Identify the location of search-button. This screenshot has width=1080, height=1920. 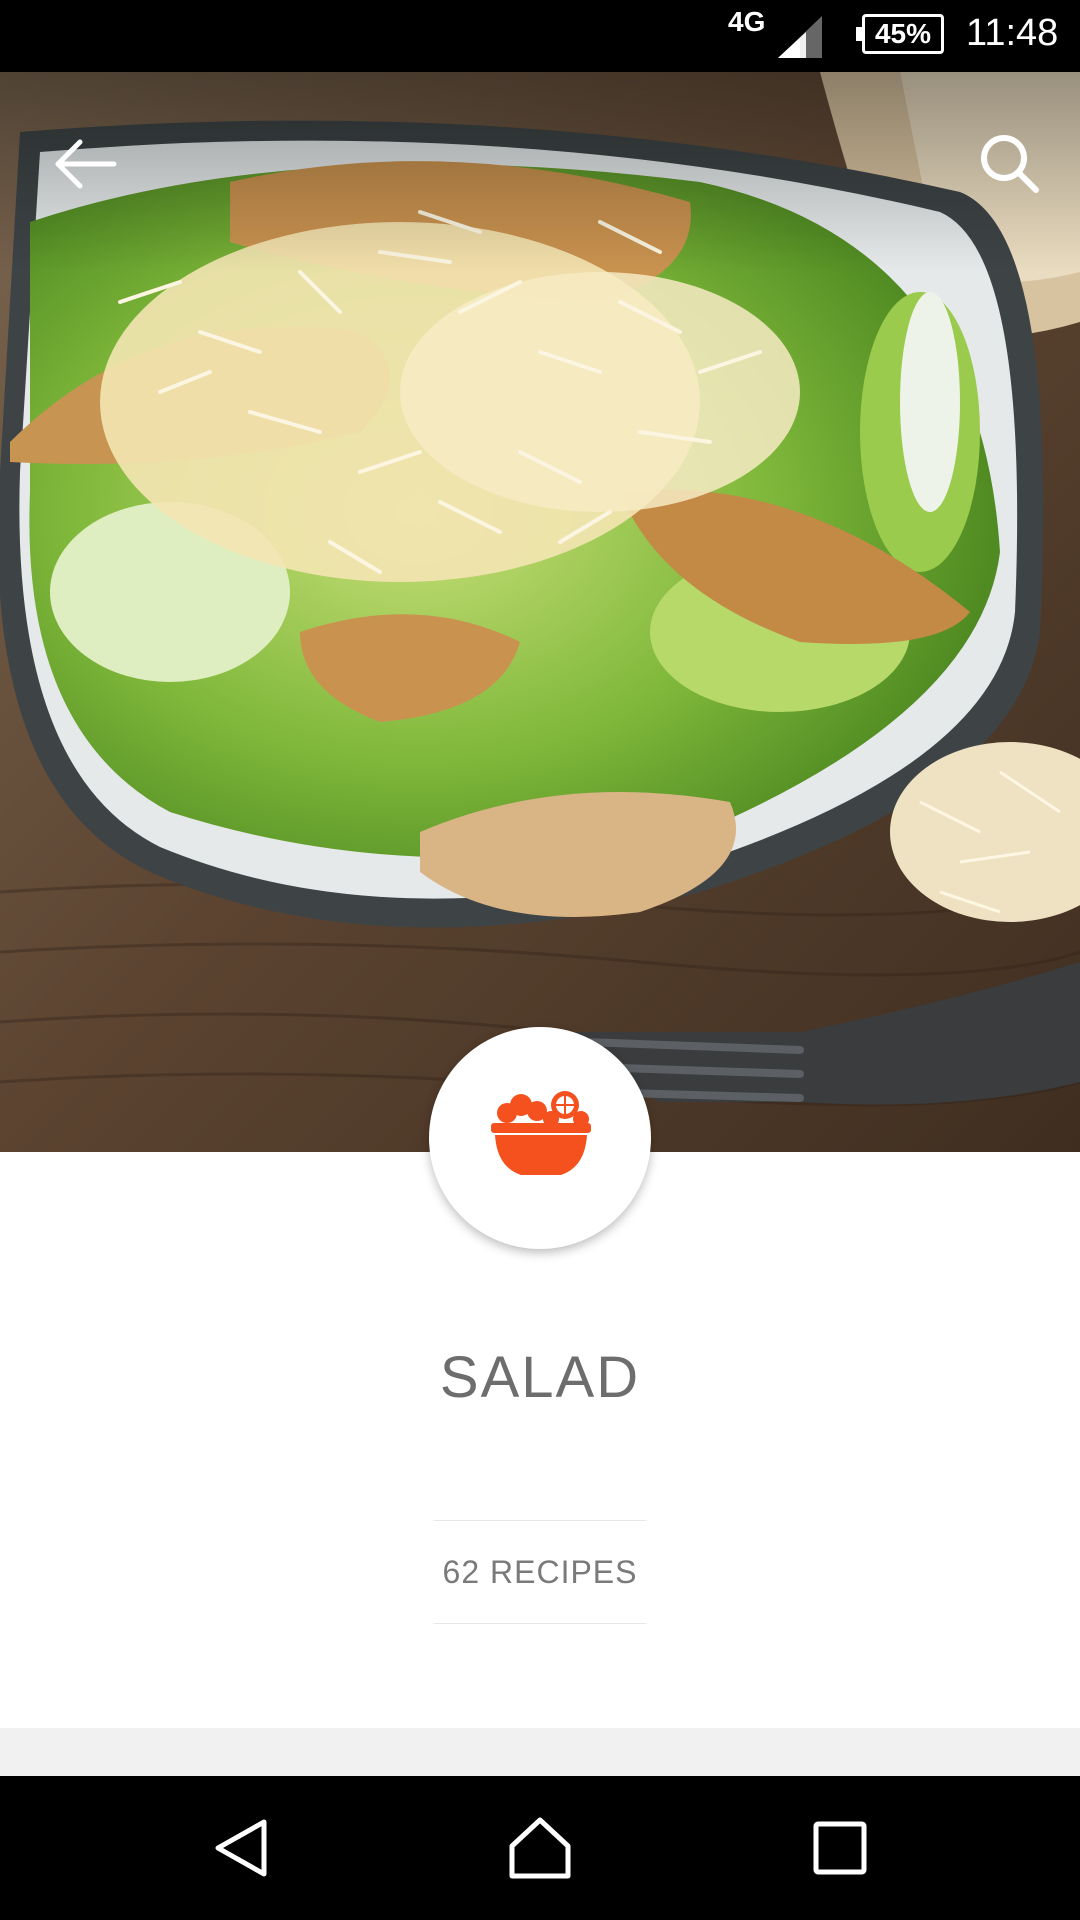
(1010, 164).